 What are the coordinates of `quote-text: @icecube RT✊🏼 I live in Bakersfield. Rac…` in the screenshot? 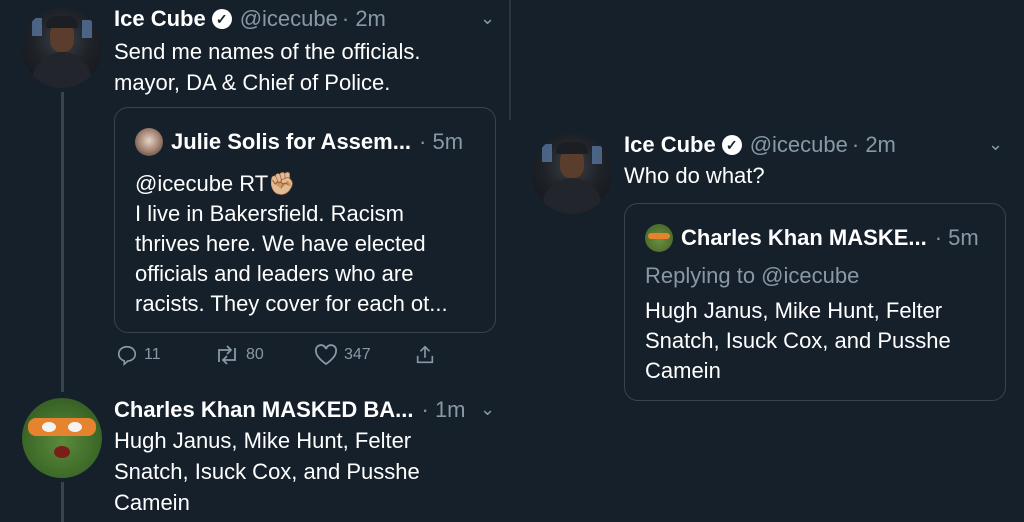 It's located at (291, 243).